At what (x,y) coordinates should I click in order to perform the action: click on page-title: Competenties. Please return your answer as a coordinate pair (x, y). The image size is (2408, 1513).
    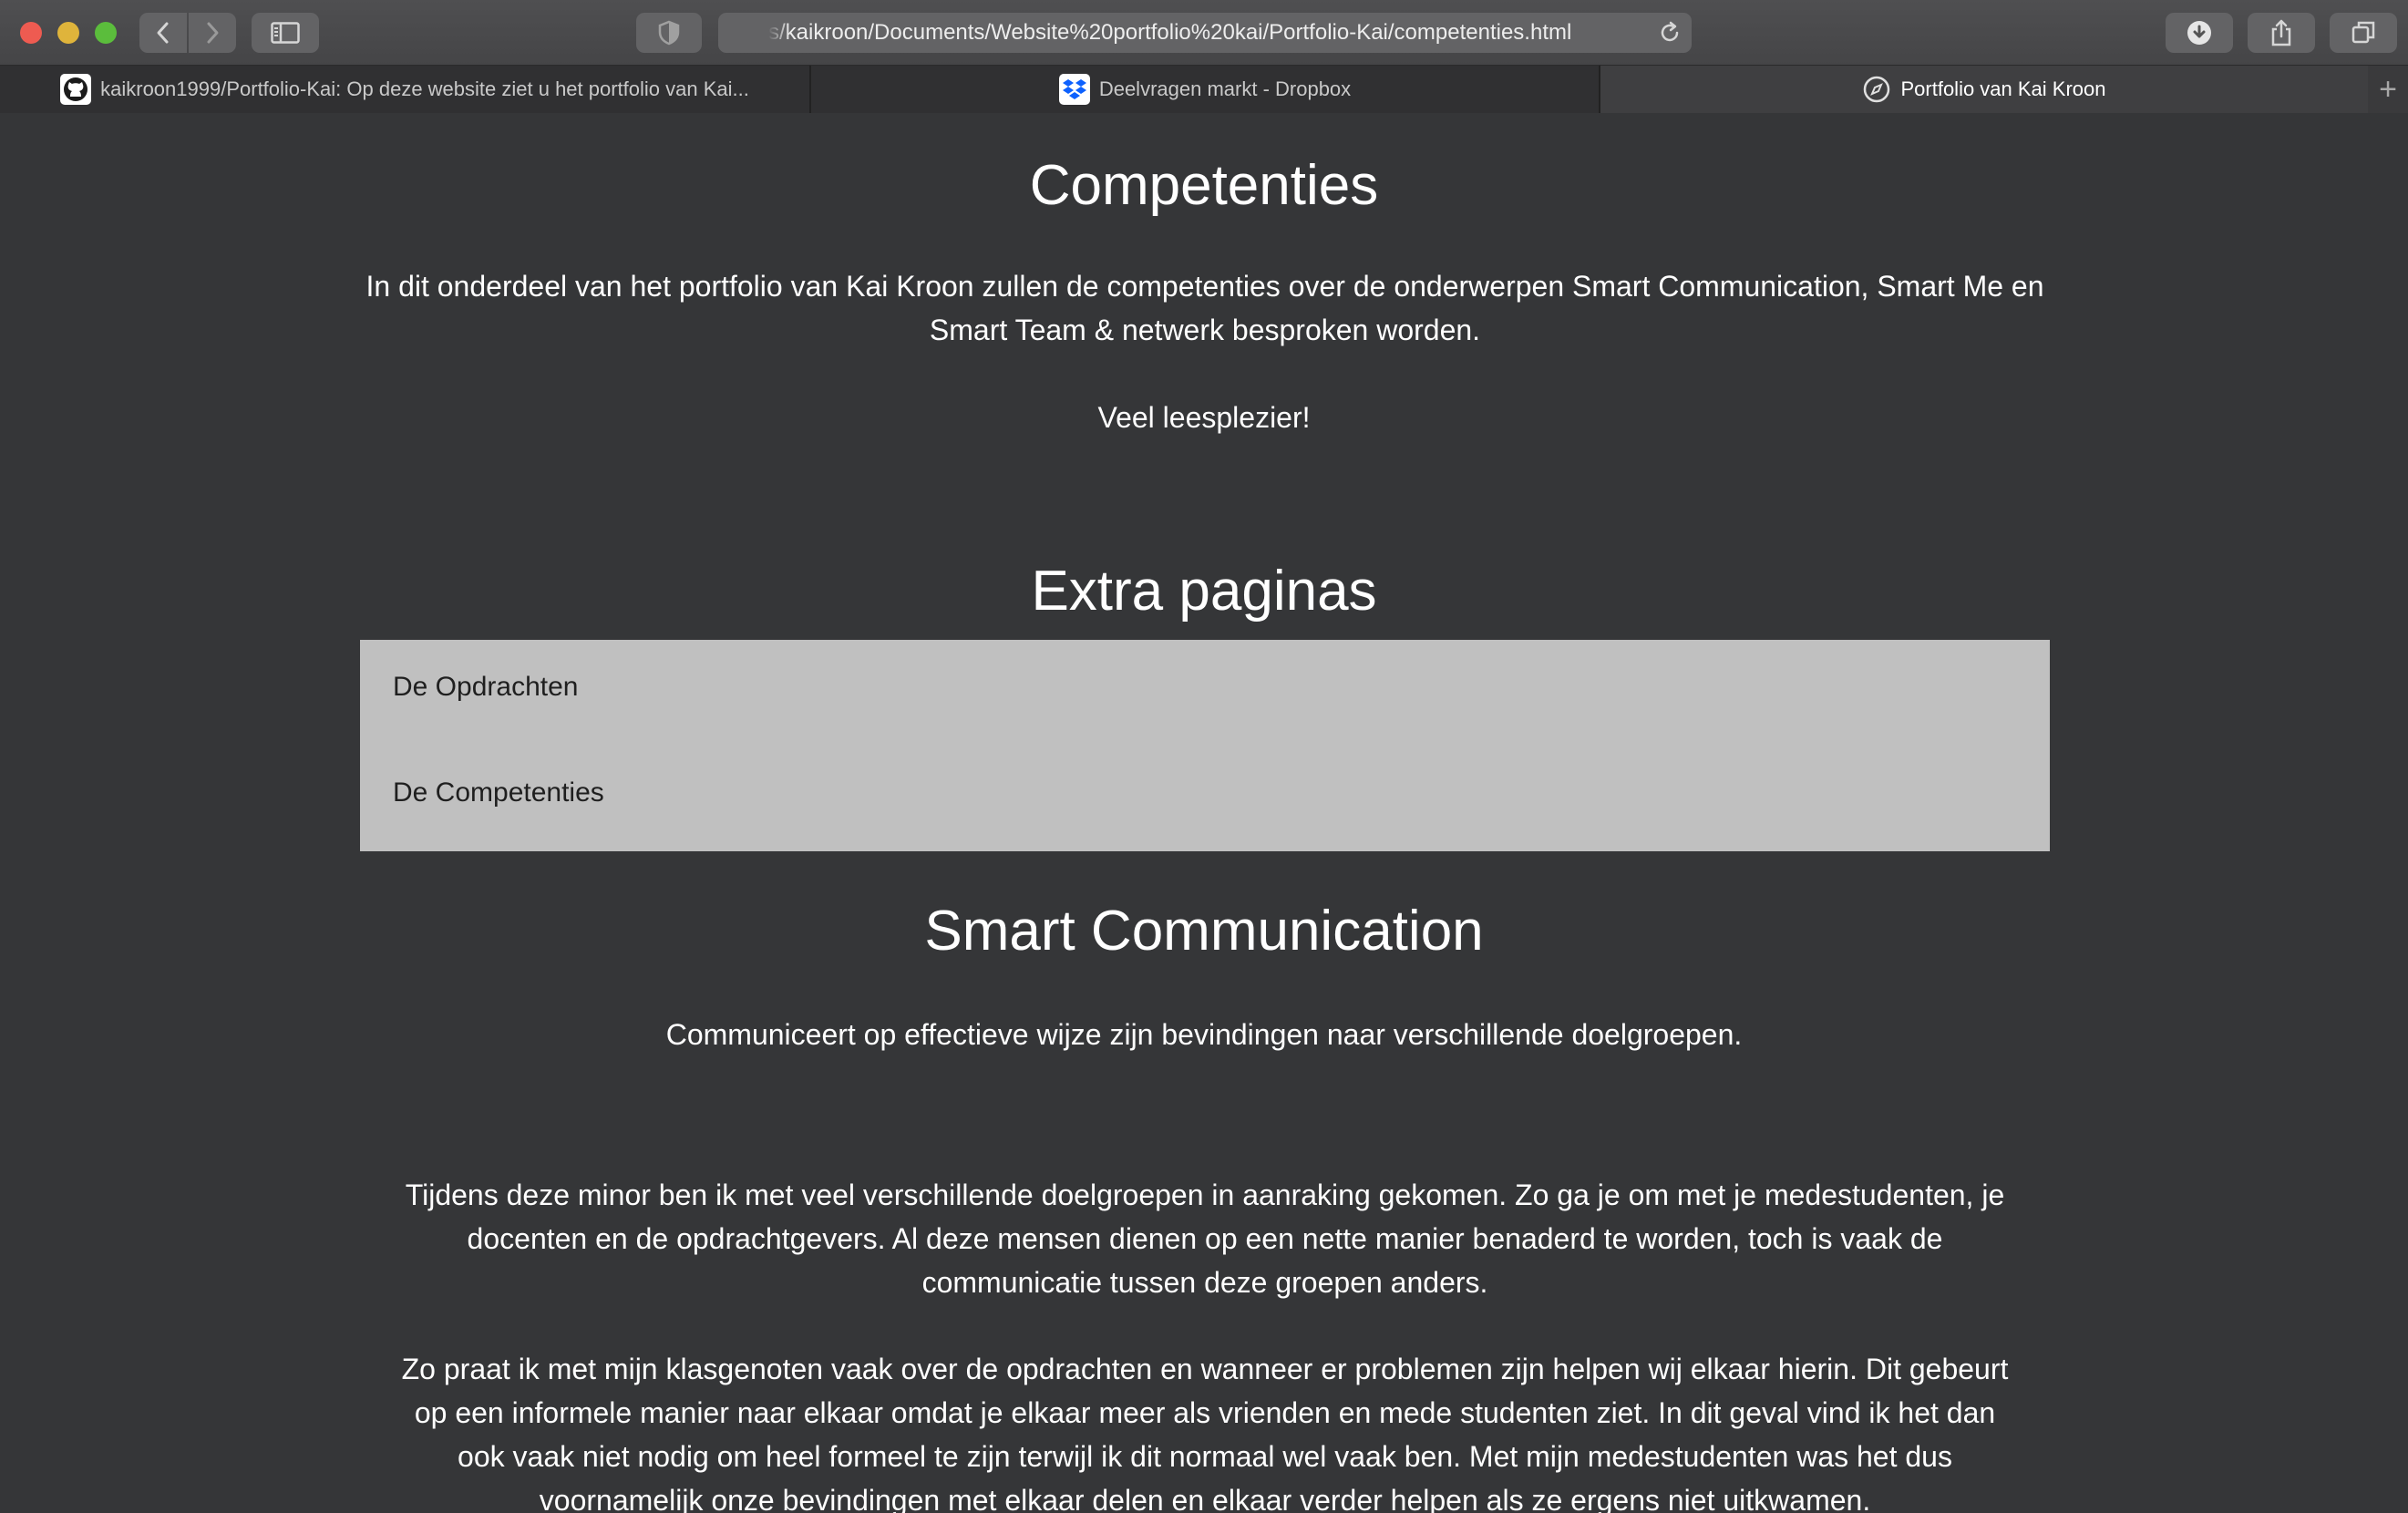
    Looking at the image, I should click on (1204, 185).